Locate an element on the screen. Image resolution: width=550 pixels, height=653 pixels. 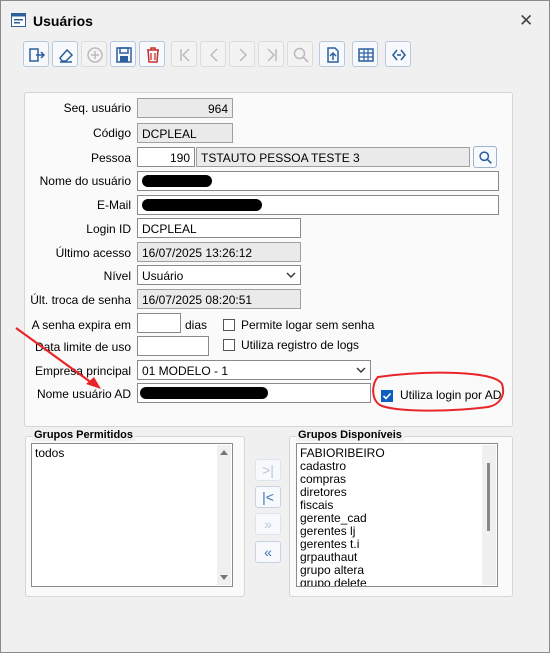
delete-button is located at coordinates (152, 54).